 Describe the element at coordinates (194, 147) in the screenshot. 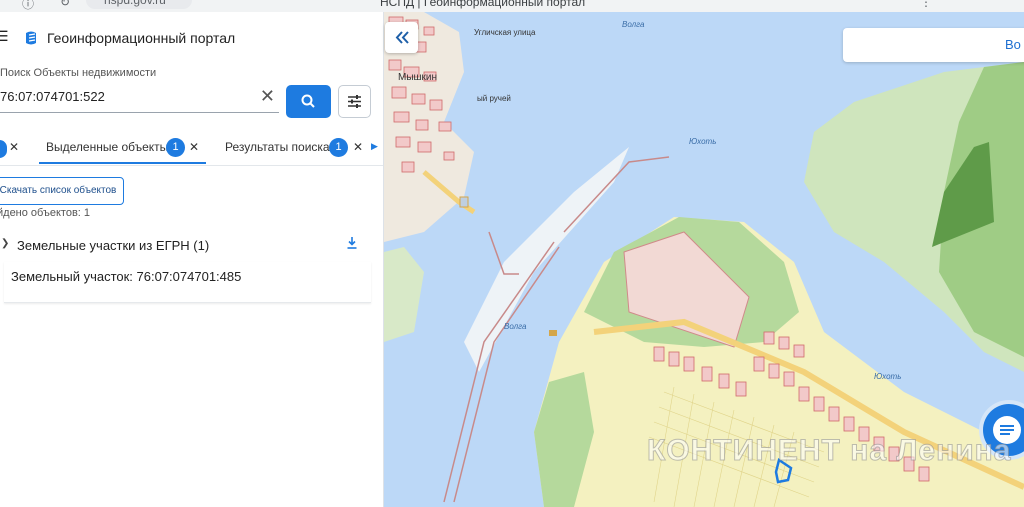

I see `tab-selected-objects-close-icon: ✕` at that location.